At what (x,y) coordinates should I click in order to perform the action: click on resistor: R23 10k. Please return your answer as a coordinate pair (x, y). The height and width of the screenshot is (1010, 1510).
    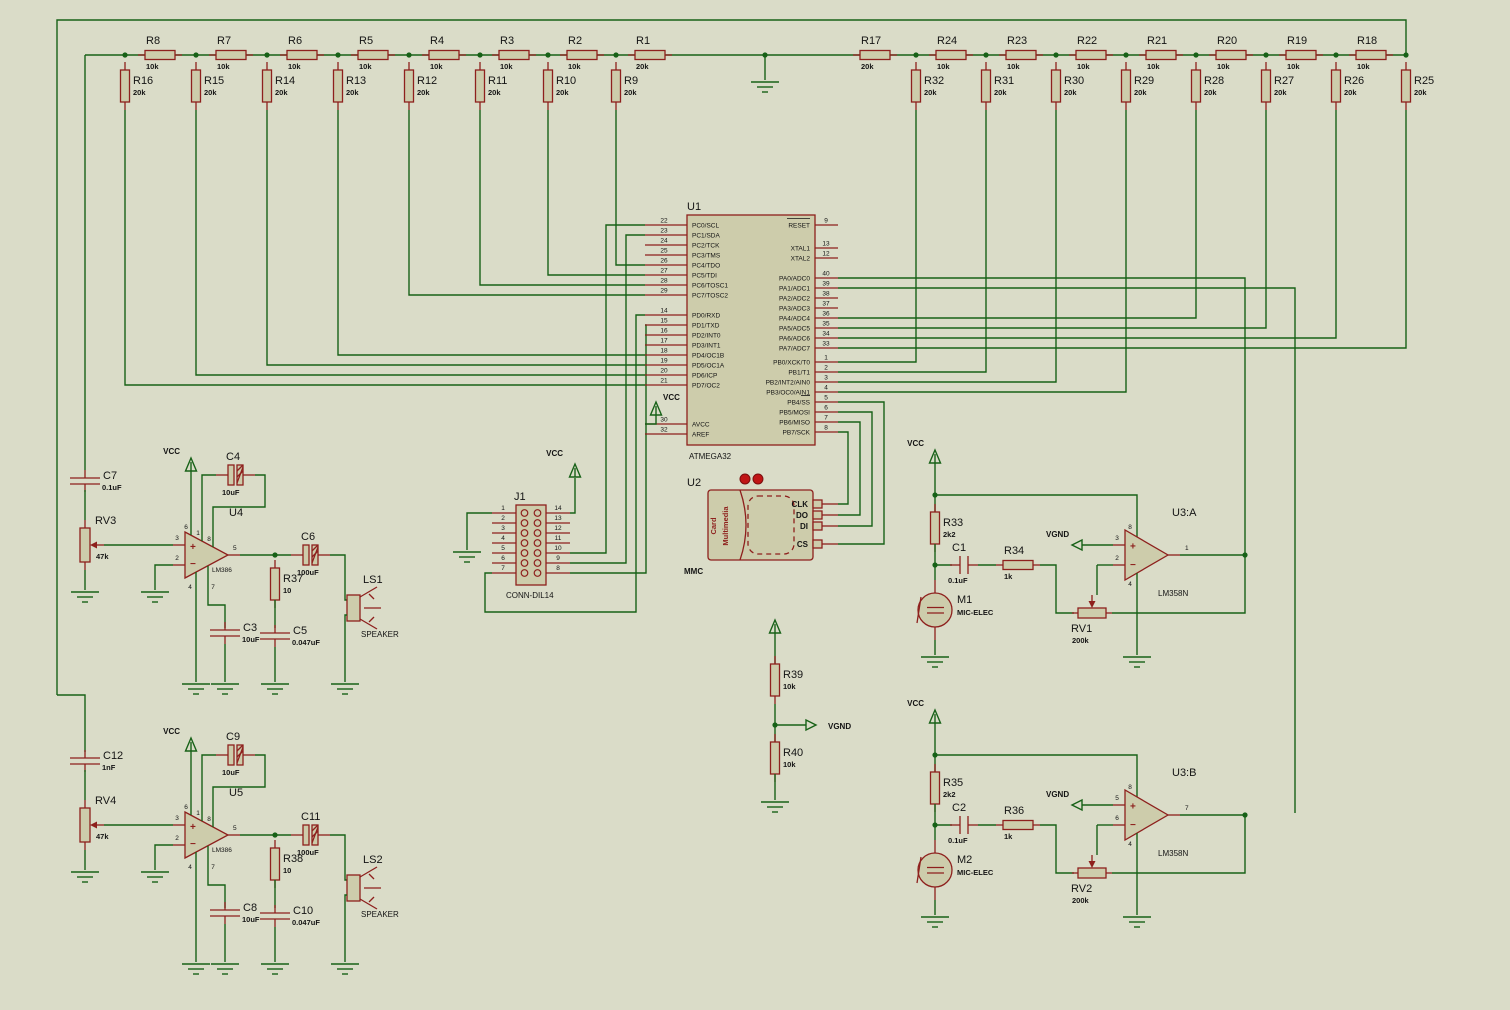
    Looking at the image, I should click on (1021, 53).